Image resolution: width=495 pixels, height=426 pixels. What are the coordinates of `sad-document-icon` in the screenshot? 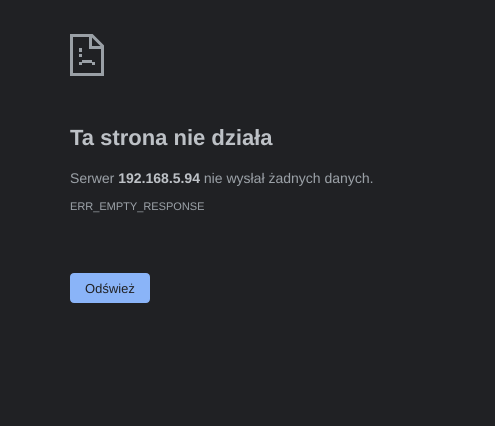 It's located at (87, 55).